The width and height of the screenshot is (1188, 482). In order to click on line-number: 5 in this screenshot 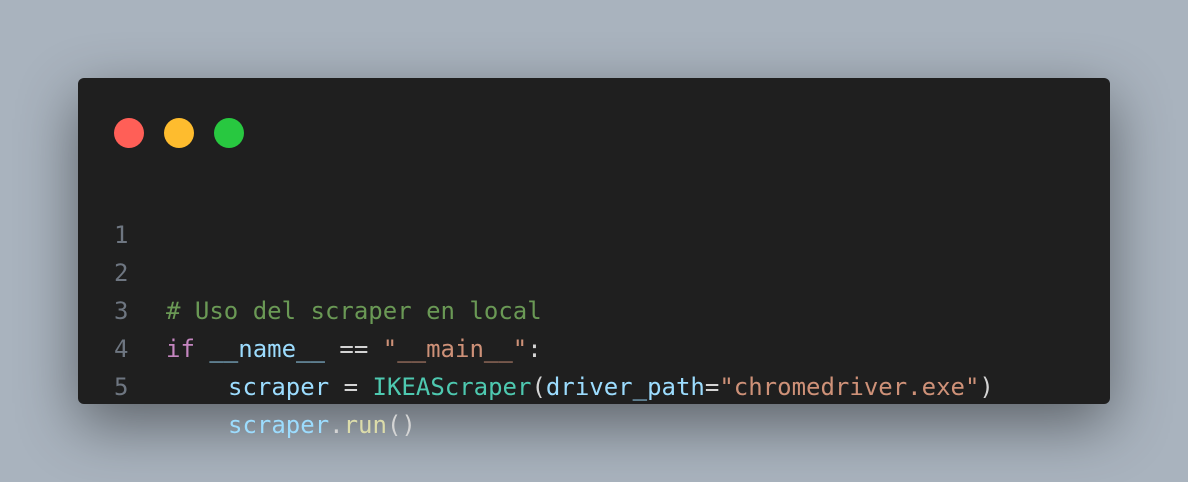, I will do `click(121, 387)`.